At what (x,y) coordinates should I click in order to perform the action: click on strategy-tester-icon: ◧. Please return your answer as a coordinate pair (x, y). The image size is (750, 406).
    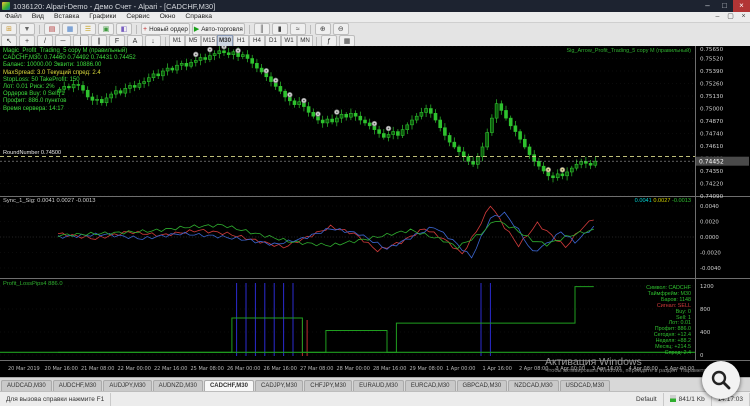
    Looking at the image, I should click on (124, 29).